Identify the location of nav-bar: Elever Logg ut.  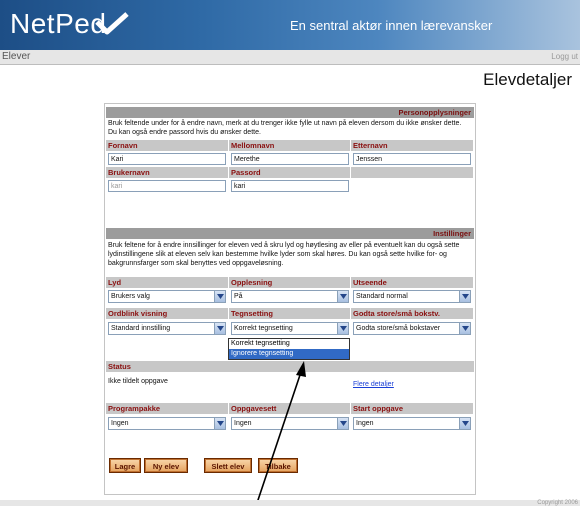
(290, 57).